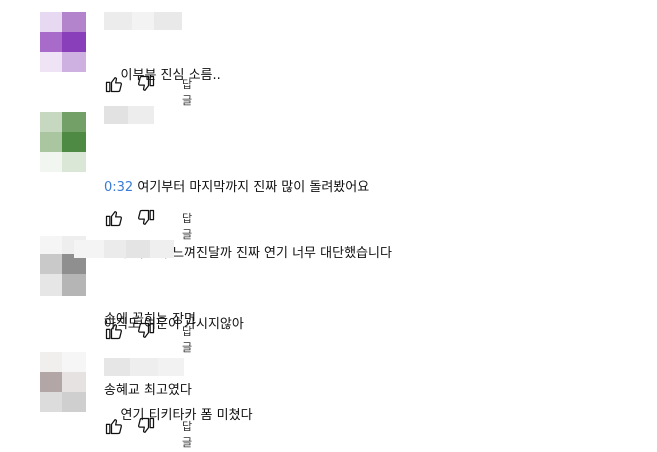 The width and height of the screenshot is (657, 452). Describe the element at coordinates (118, 187) in the screenshot. I see `timestamp-link: 0:32` at that location.